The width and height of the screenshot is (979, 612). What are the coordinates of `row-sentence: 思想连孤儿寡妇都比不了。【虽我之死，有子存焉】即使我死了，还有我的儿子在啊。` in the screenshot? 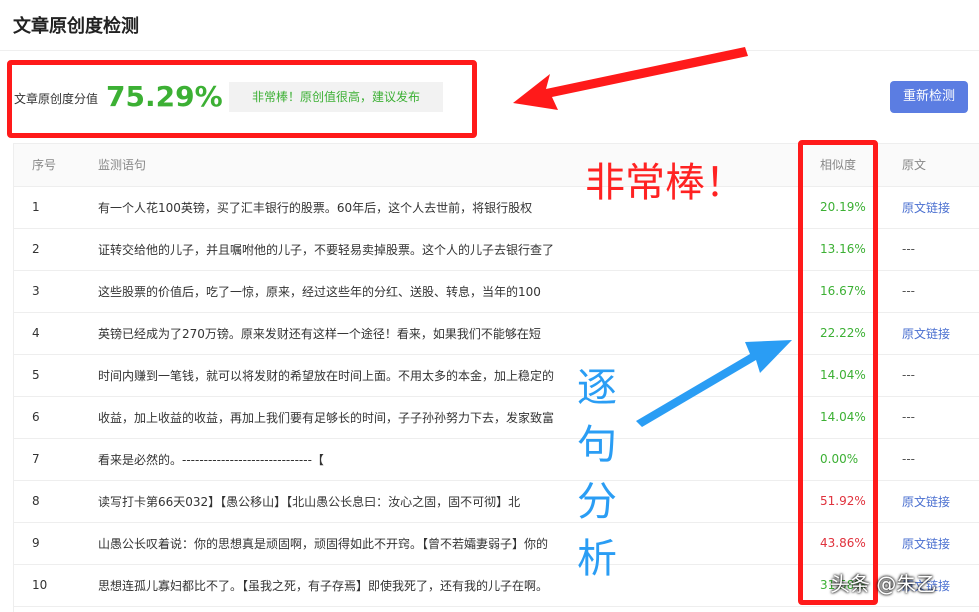 It's located at (447, 585).